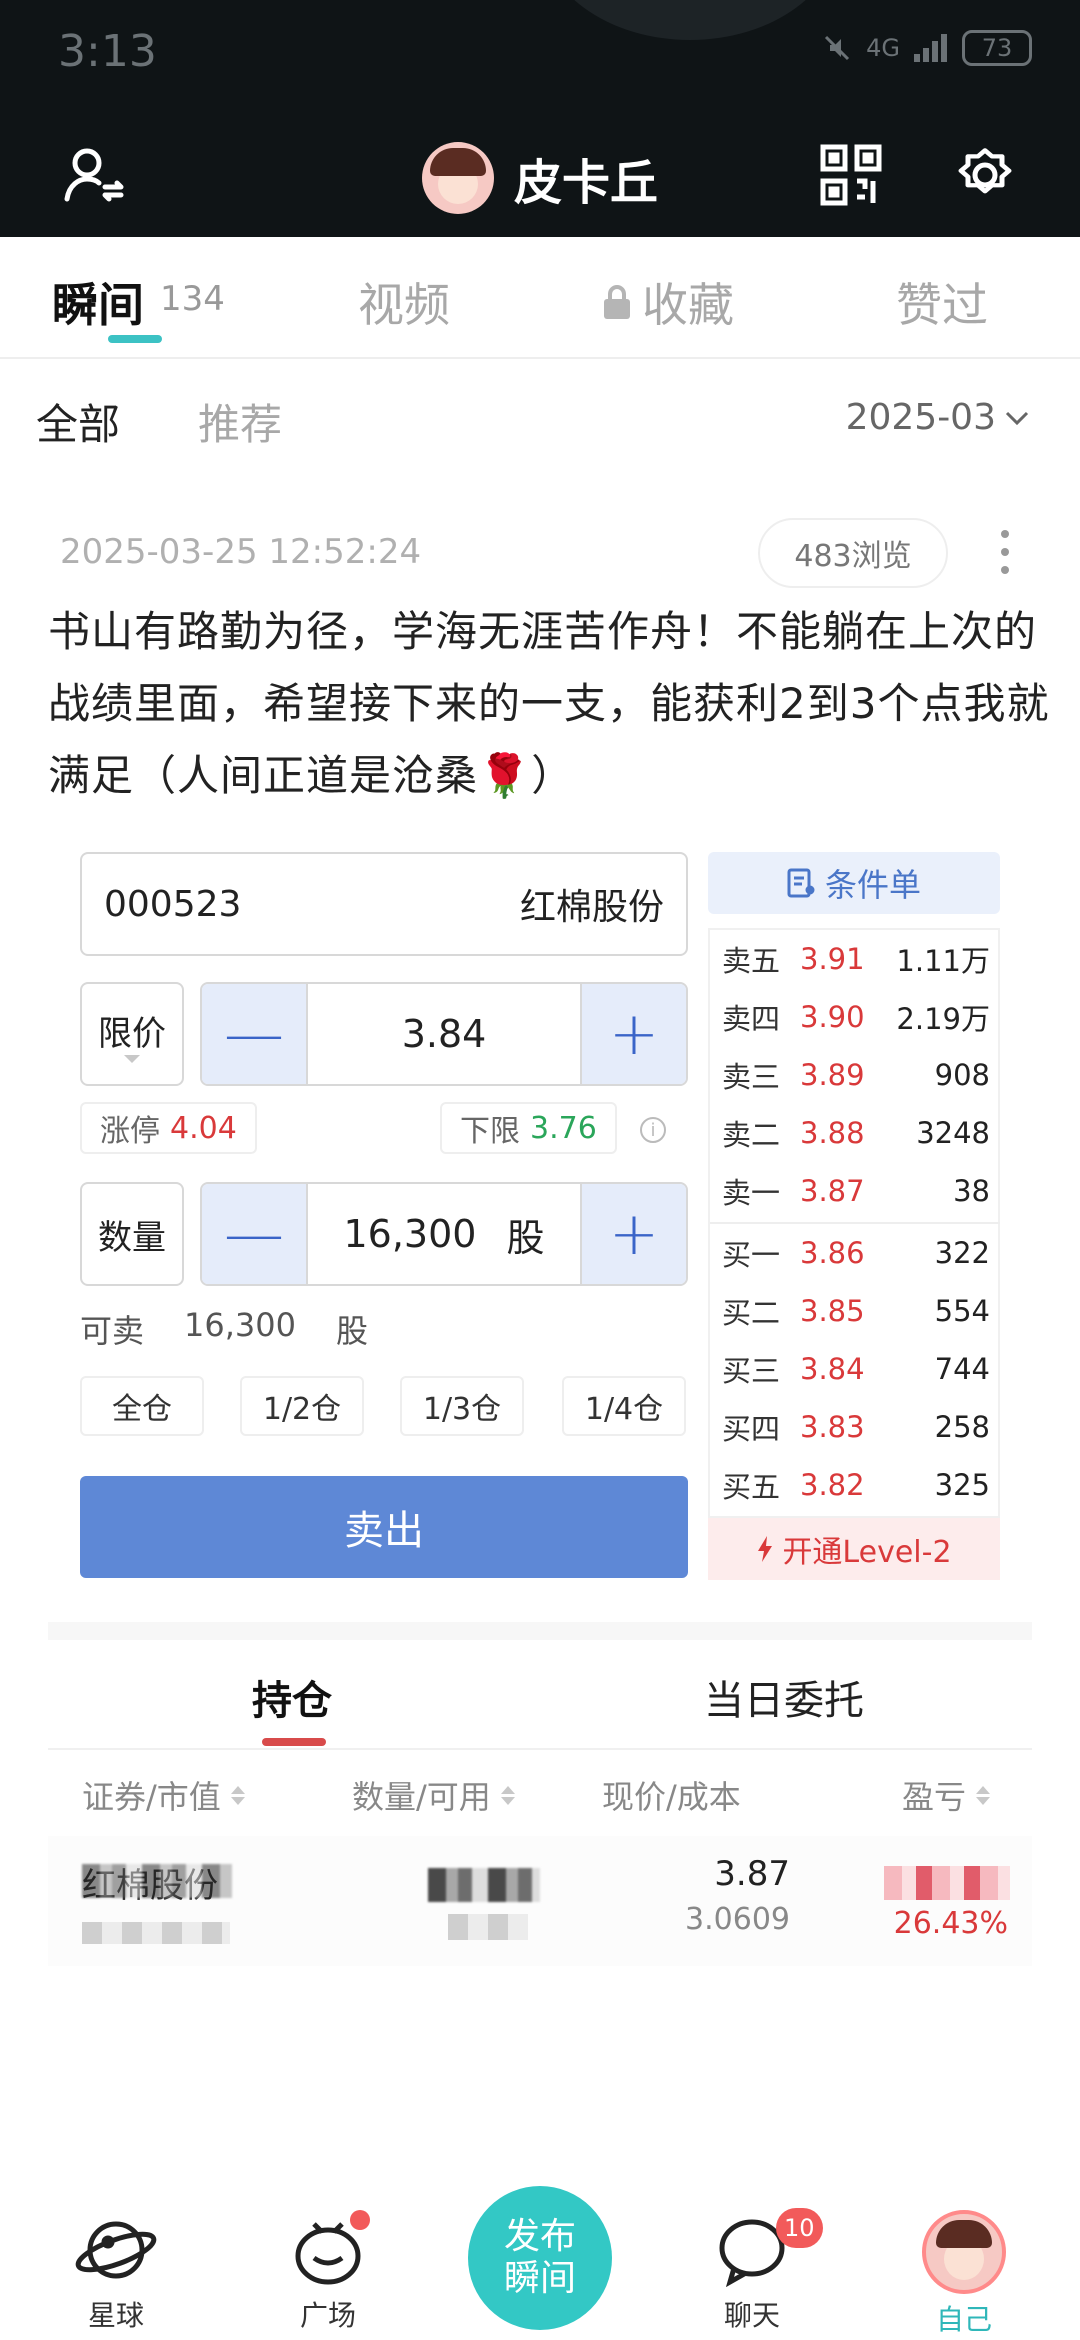 The image size is (1080, 2340). Describe the element at coordinates (156, 1933) in the screenshot. I see `redacted-market-value` at that location.